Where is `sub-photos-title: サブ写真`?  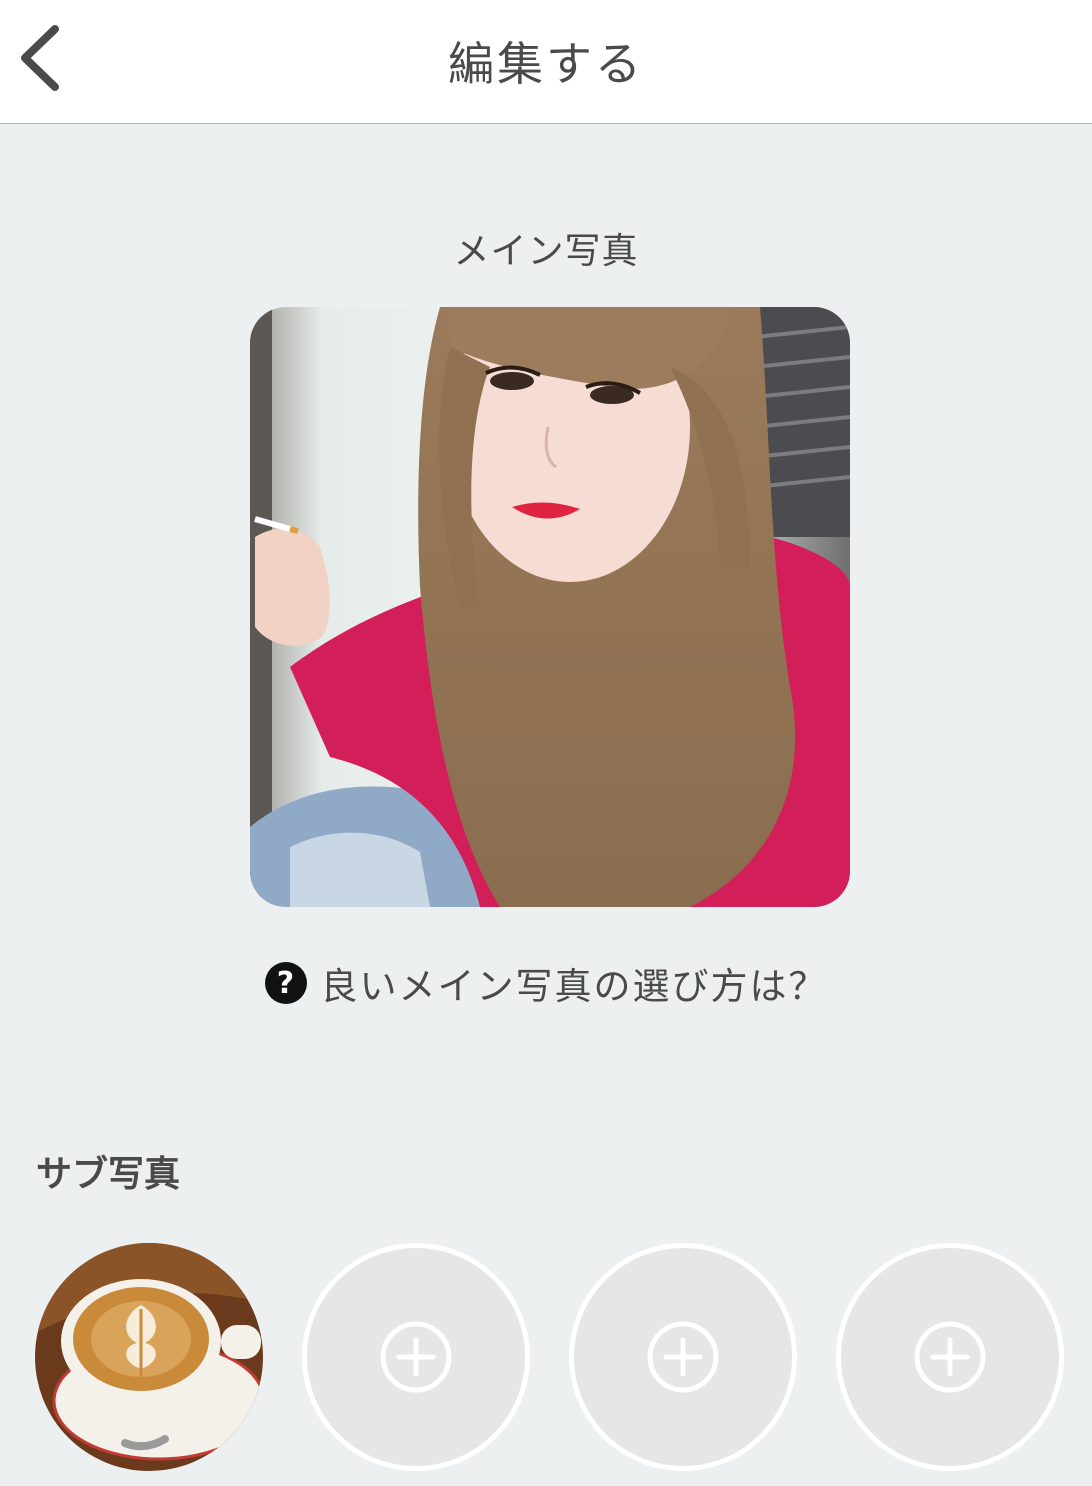 sub-photos-title: サブ写真 is located at coordinates (108, 1174).